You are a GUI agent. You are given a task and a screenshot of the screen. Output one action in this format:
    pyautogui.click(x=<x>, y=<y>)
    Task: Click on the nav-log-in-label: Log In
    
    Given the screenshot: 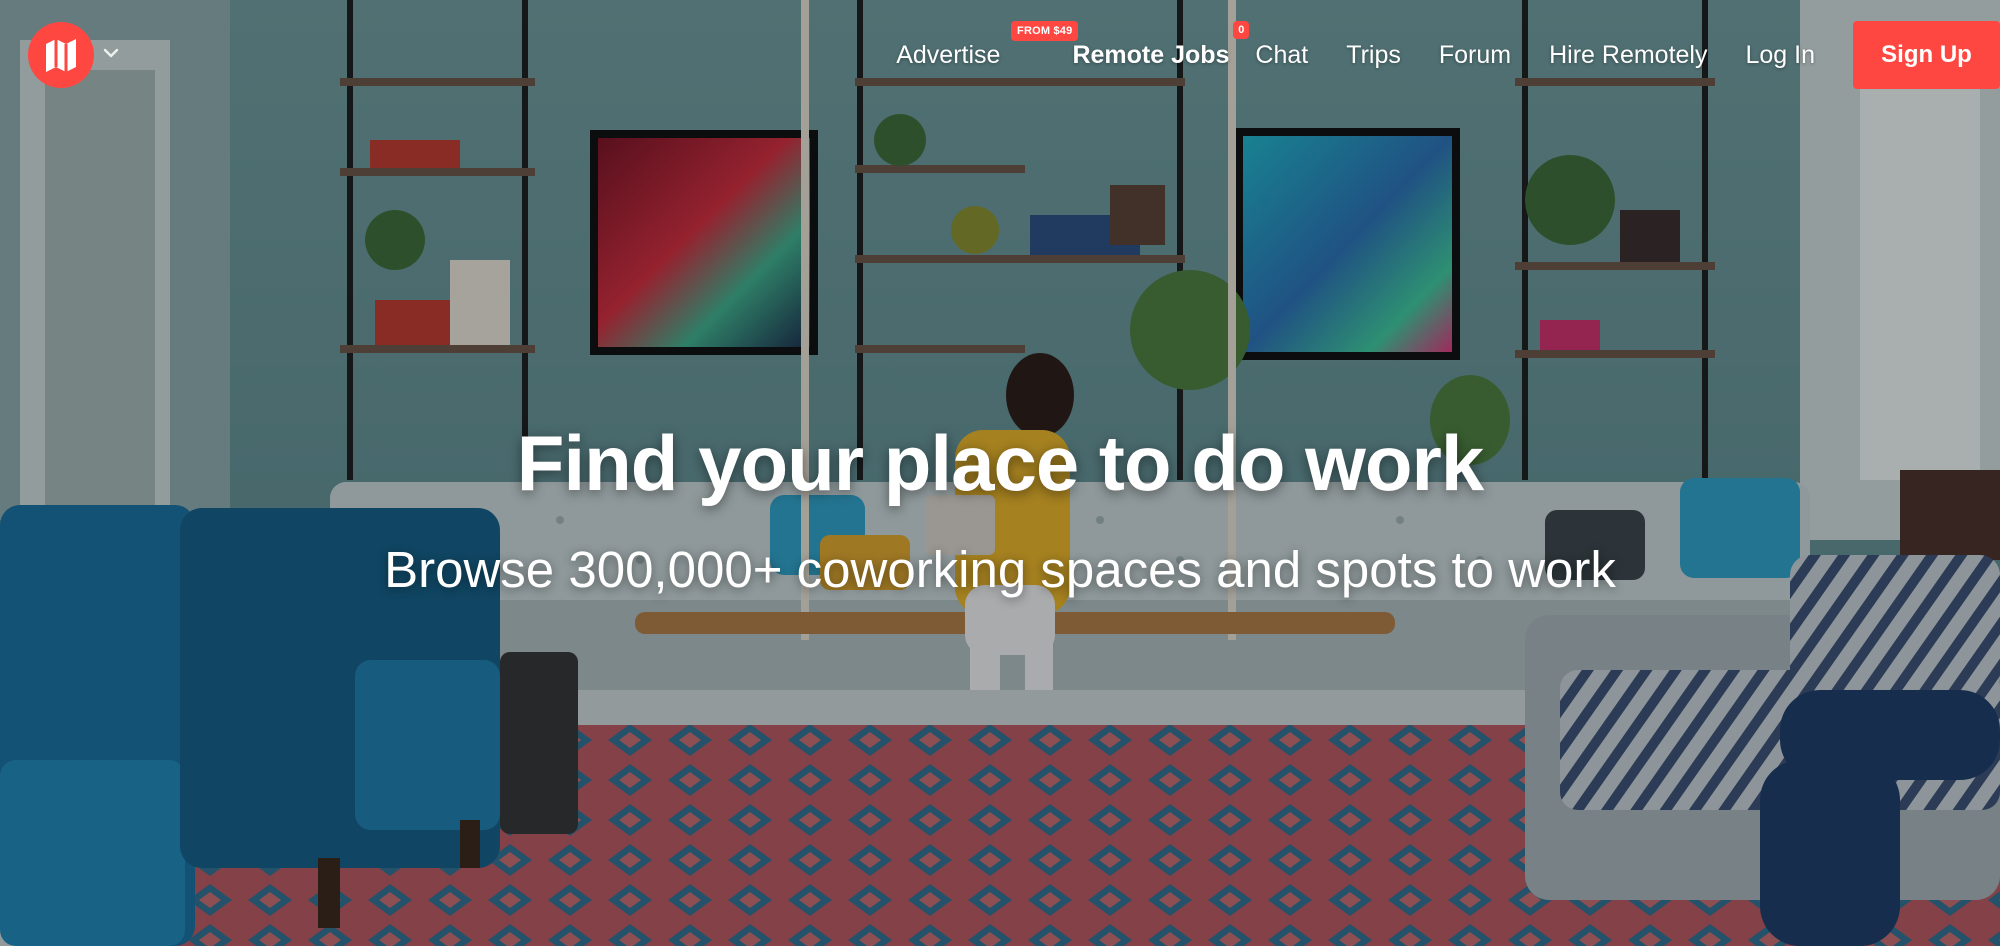 What is the action you would take?
    pyautogui.click(x=1780, y=54)
    